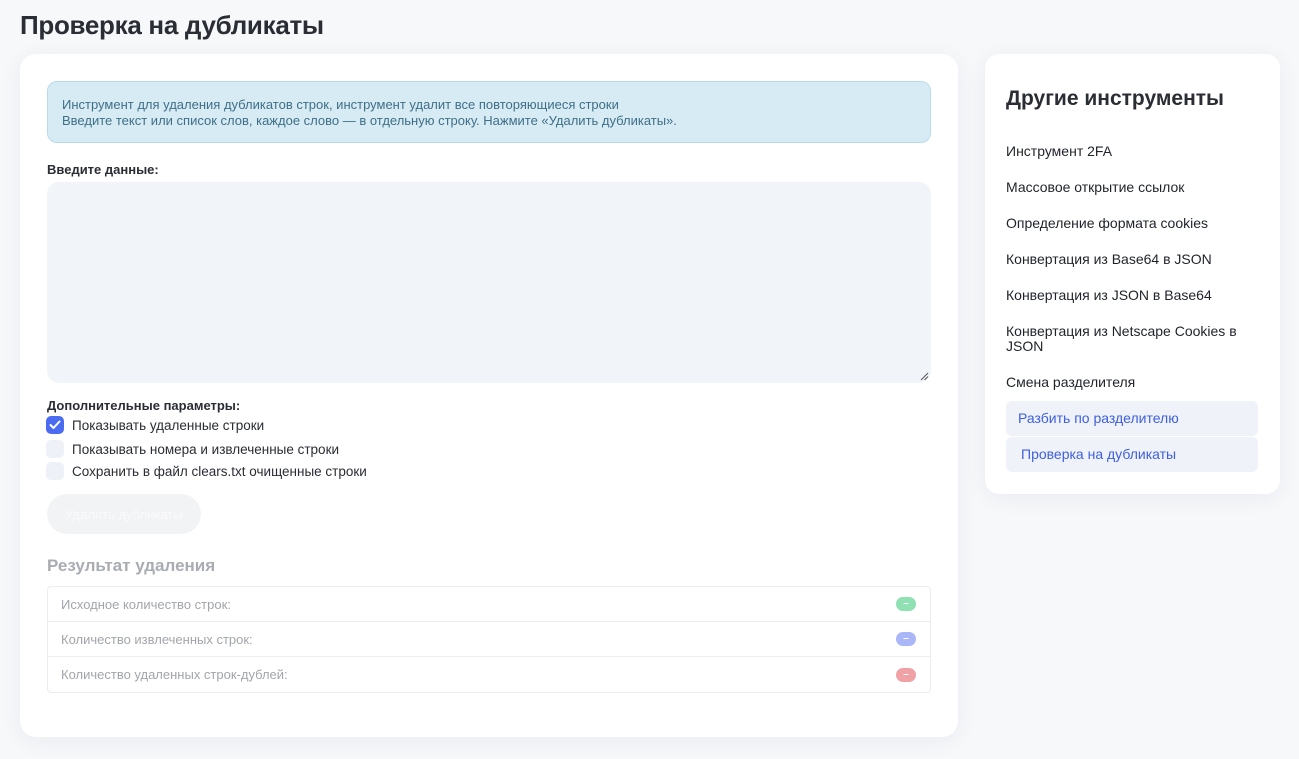 This screenshot has width=1299, height=759. I want to click on checkbox-show-removed, so click(55, 425).